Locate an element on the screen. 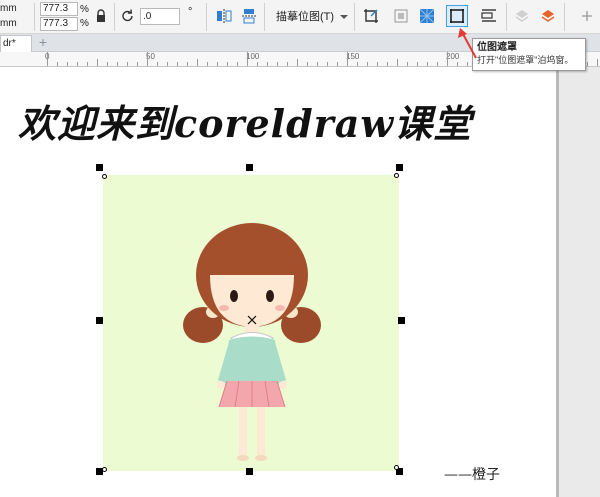  scale-width-unit: % is located at coordinates (84, 9).